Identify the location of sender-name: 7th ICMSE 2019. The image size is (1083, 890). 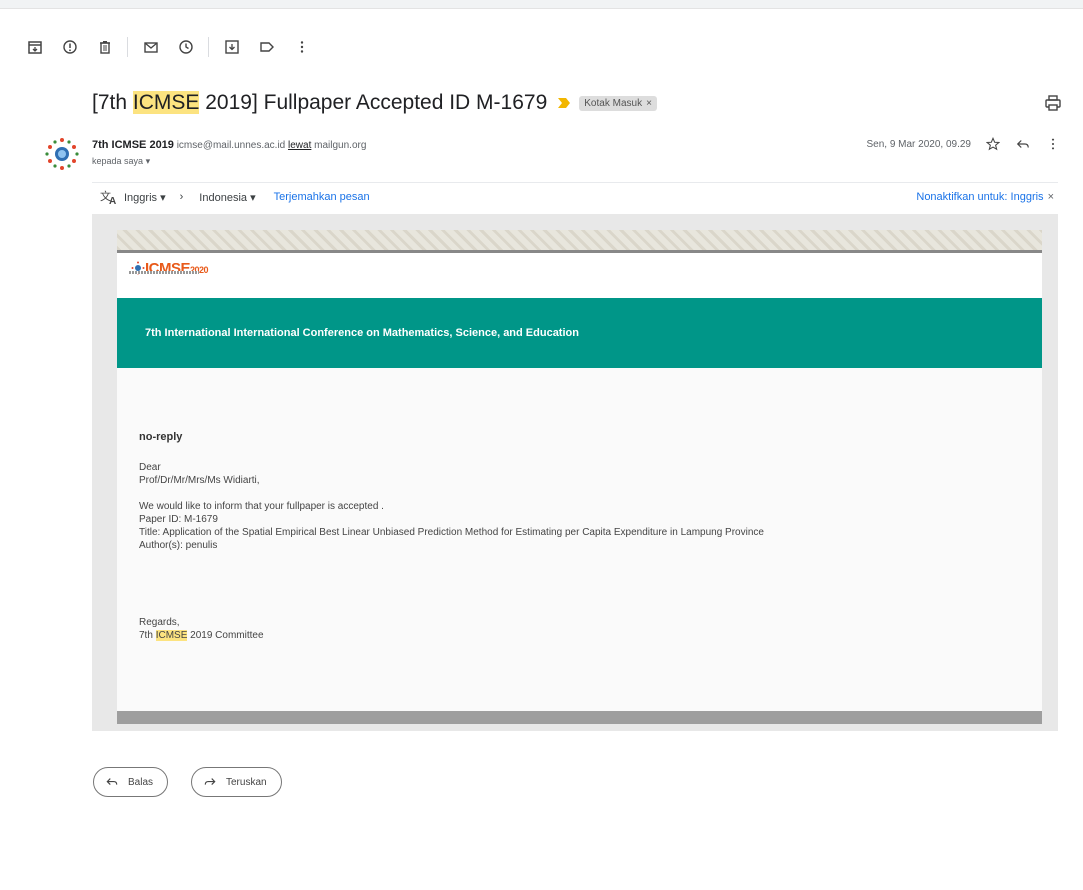
(133, 145).